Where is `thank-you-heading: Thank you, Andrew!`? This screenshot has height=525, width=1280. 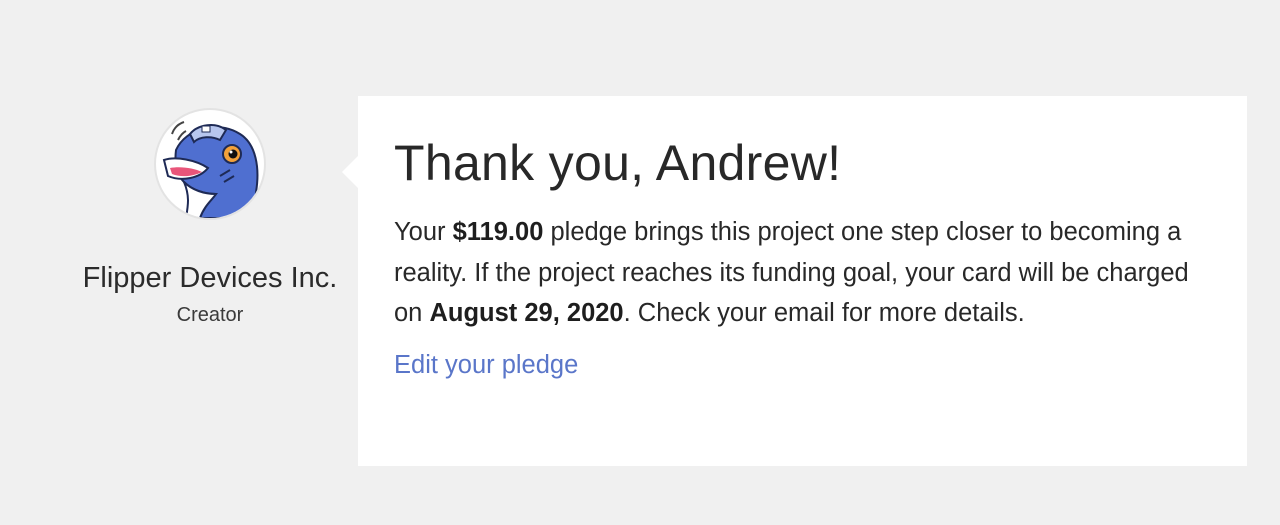 thank-you-heading: Thank you, Andrew! is located at coordinates (618, 163).